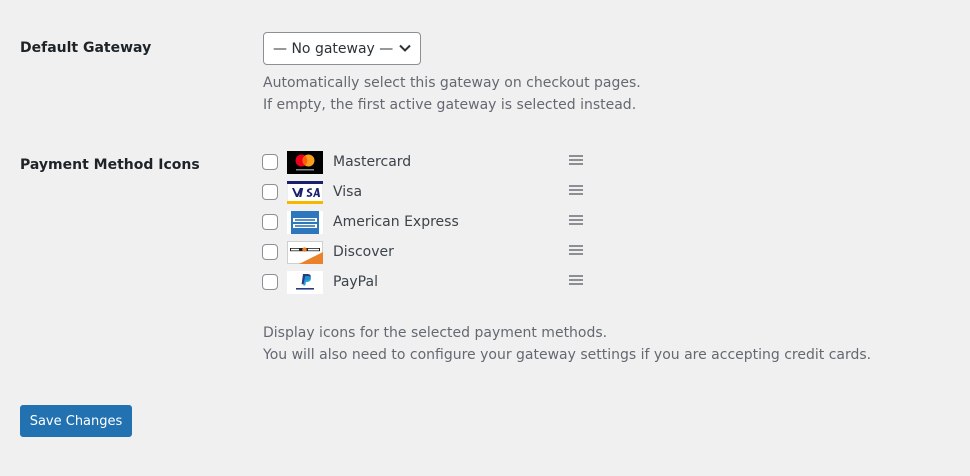 Image resolution: width=970 pixels, height=476 pixels. What do you see at coordinates (305, 252) in the screenshot?
I see `discover-logo-icon` at bounding box center [305, 252].